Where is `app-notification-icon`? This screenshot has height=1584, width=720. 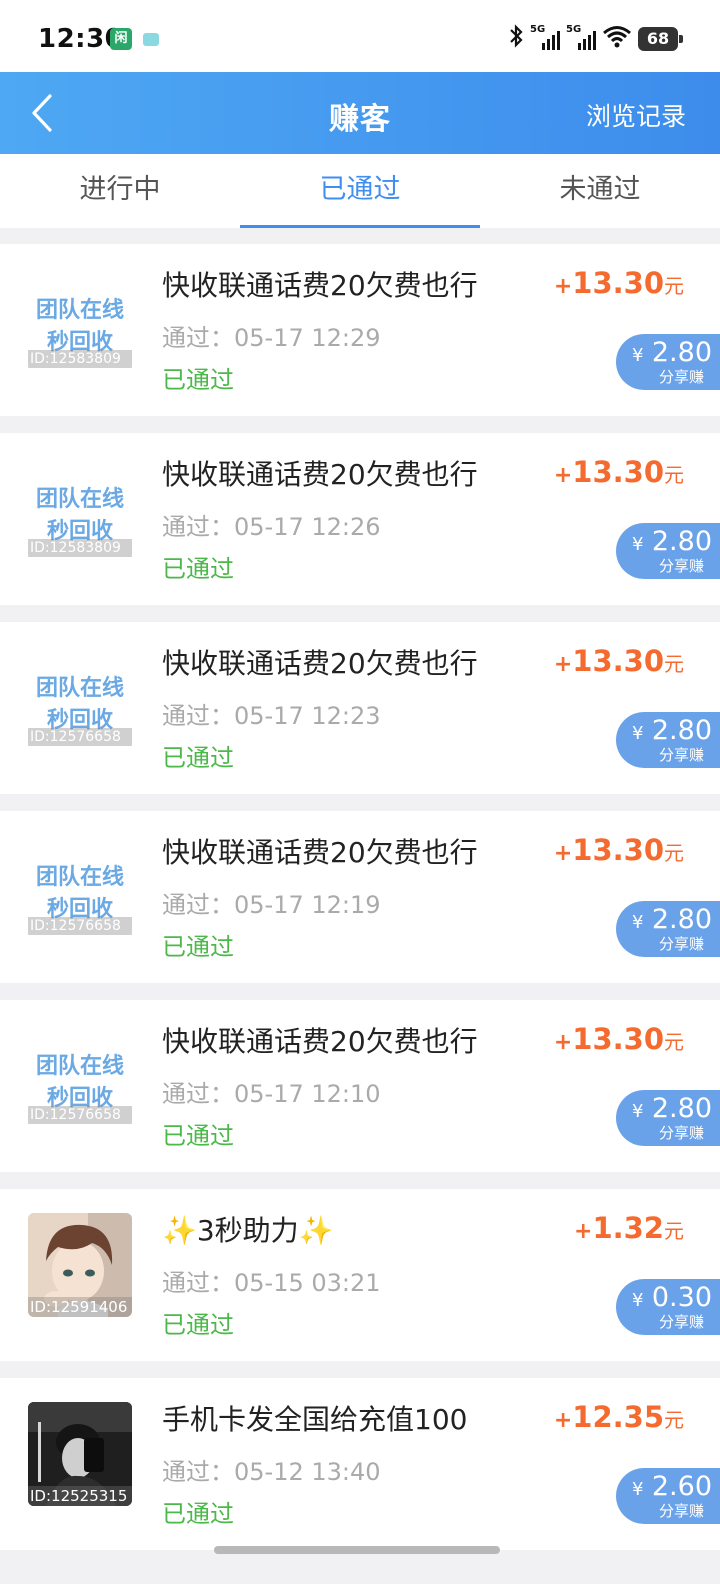
app-notification-icon is located at coordinates (151, 39).